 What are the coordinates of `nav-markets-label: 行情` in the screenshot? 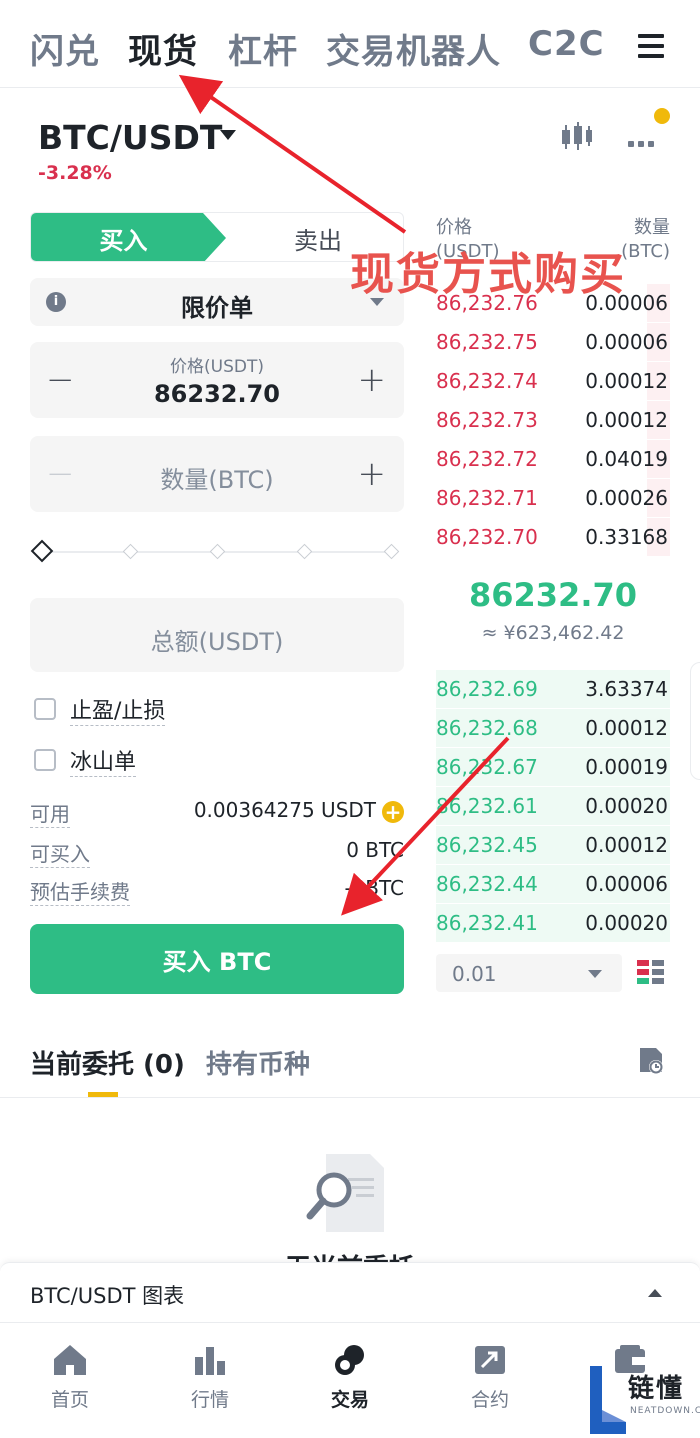 It's located at (209, 1400).